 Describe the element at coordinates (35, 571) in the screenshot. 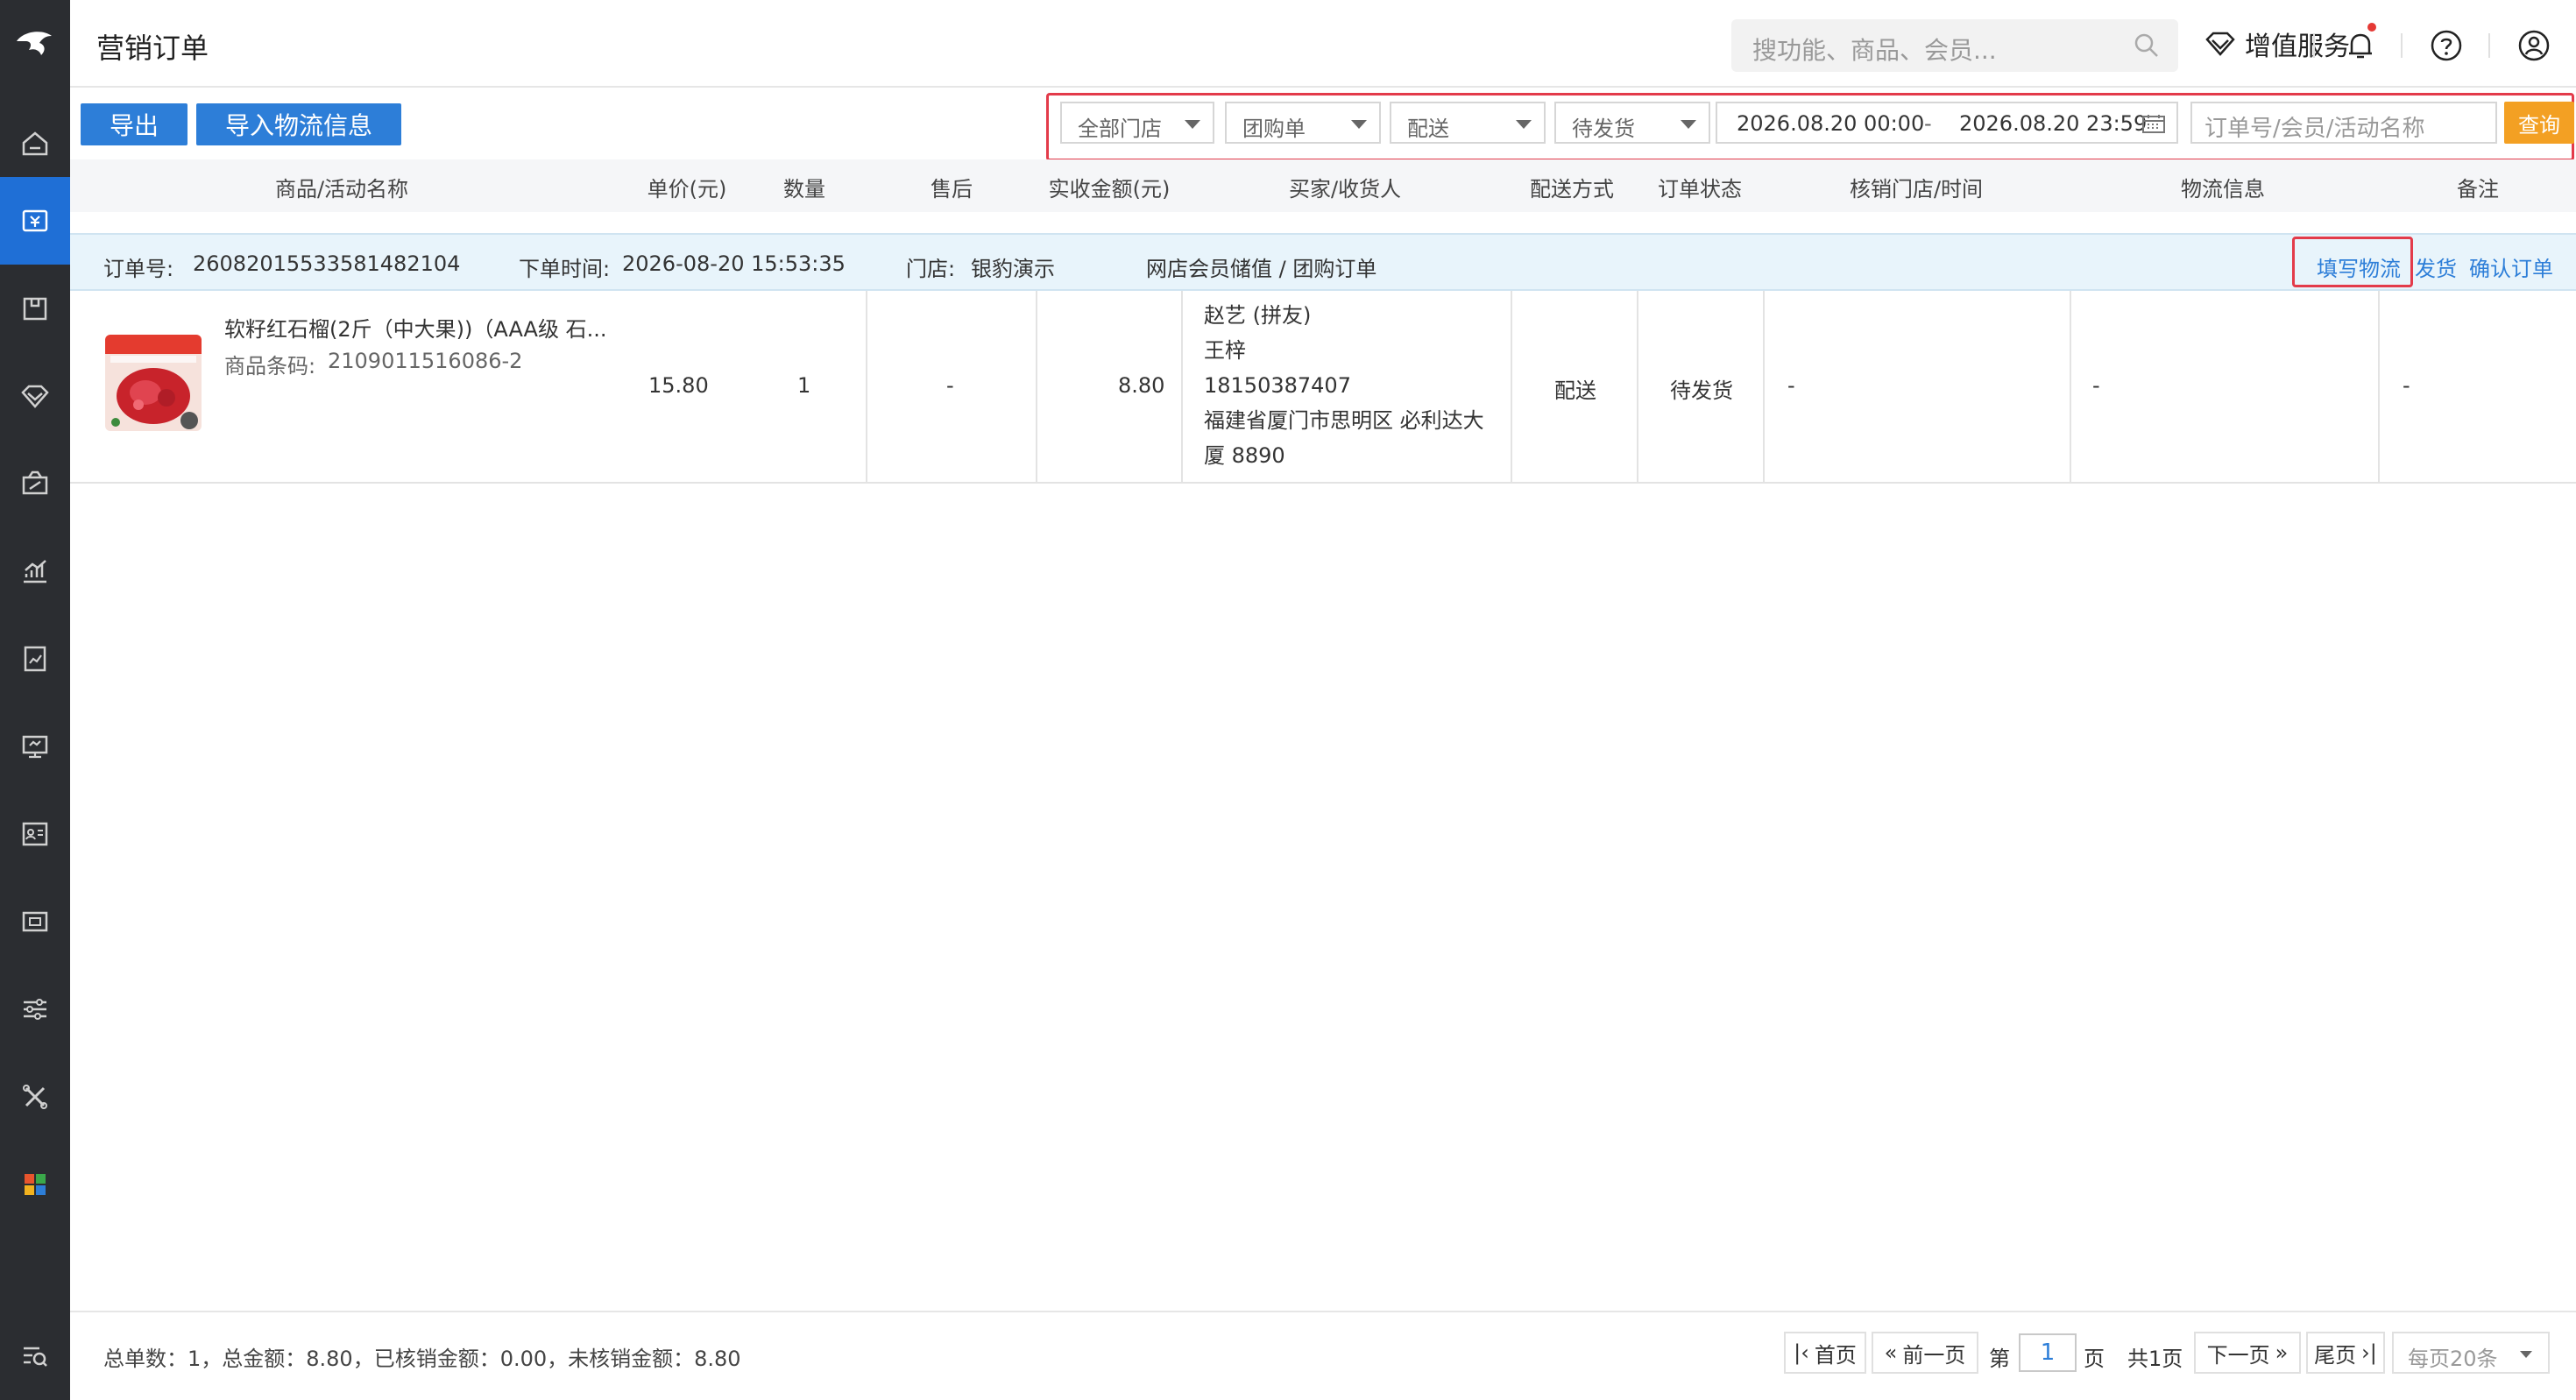

I see `nav-statistics` at that location.